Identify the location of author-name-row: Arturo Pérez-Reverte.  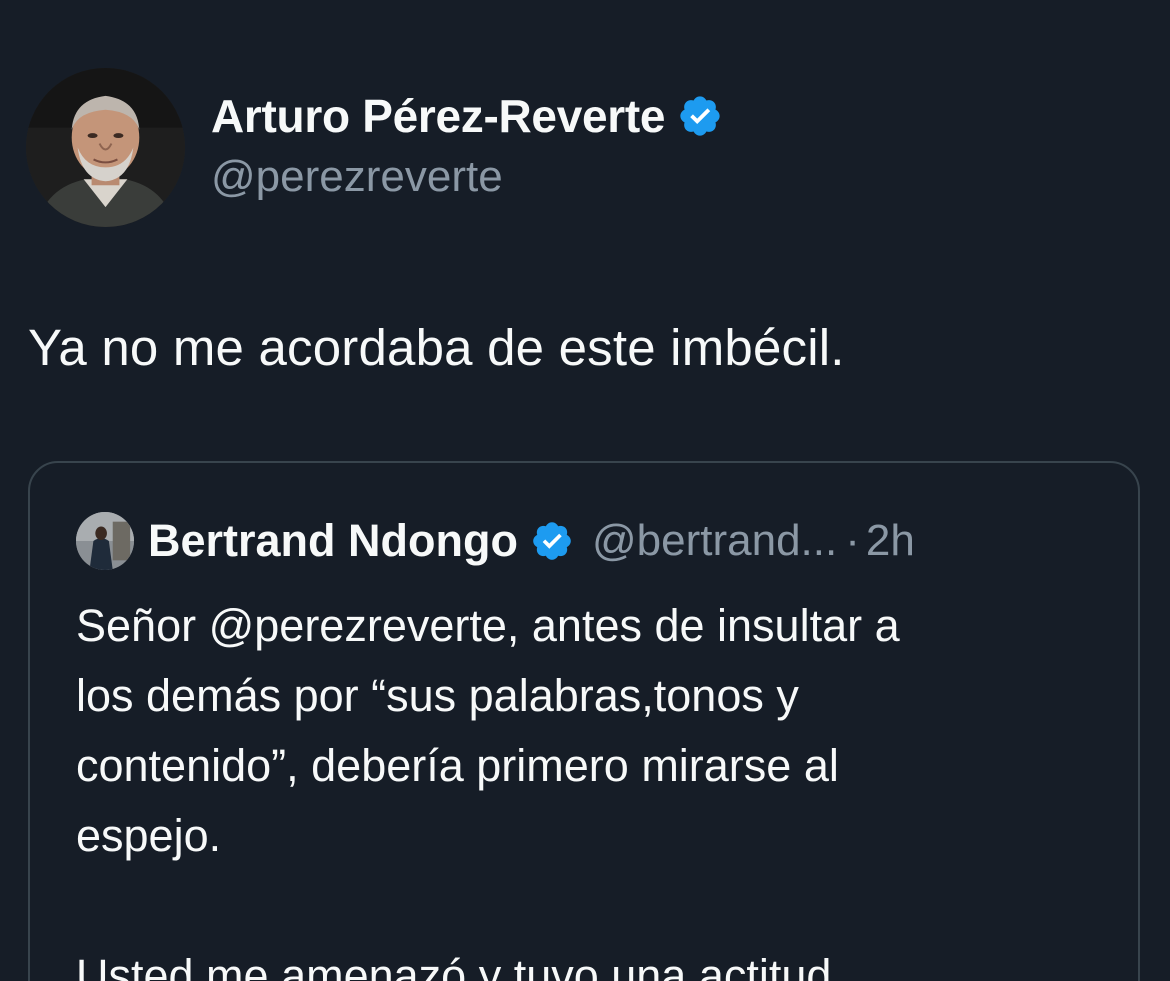
(467, 116).